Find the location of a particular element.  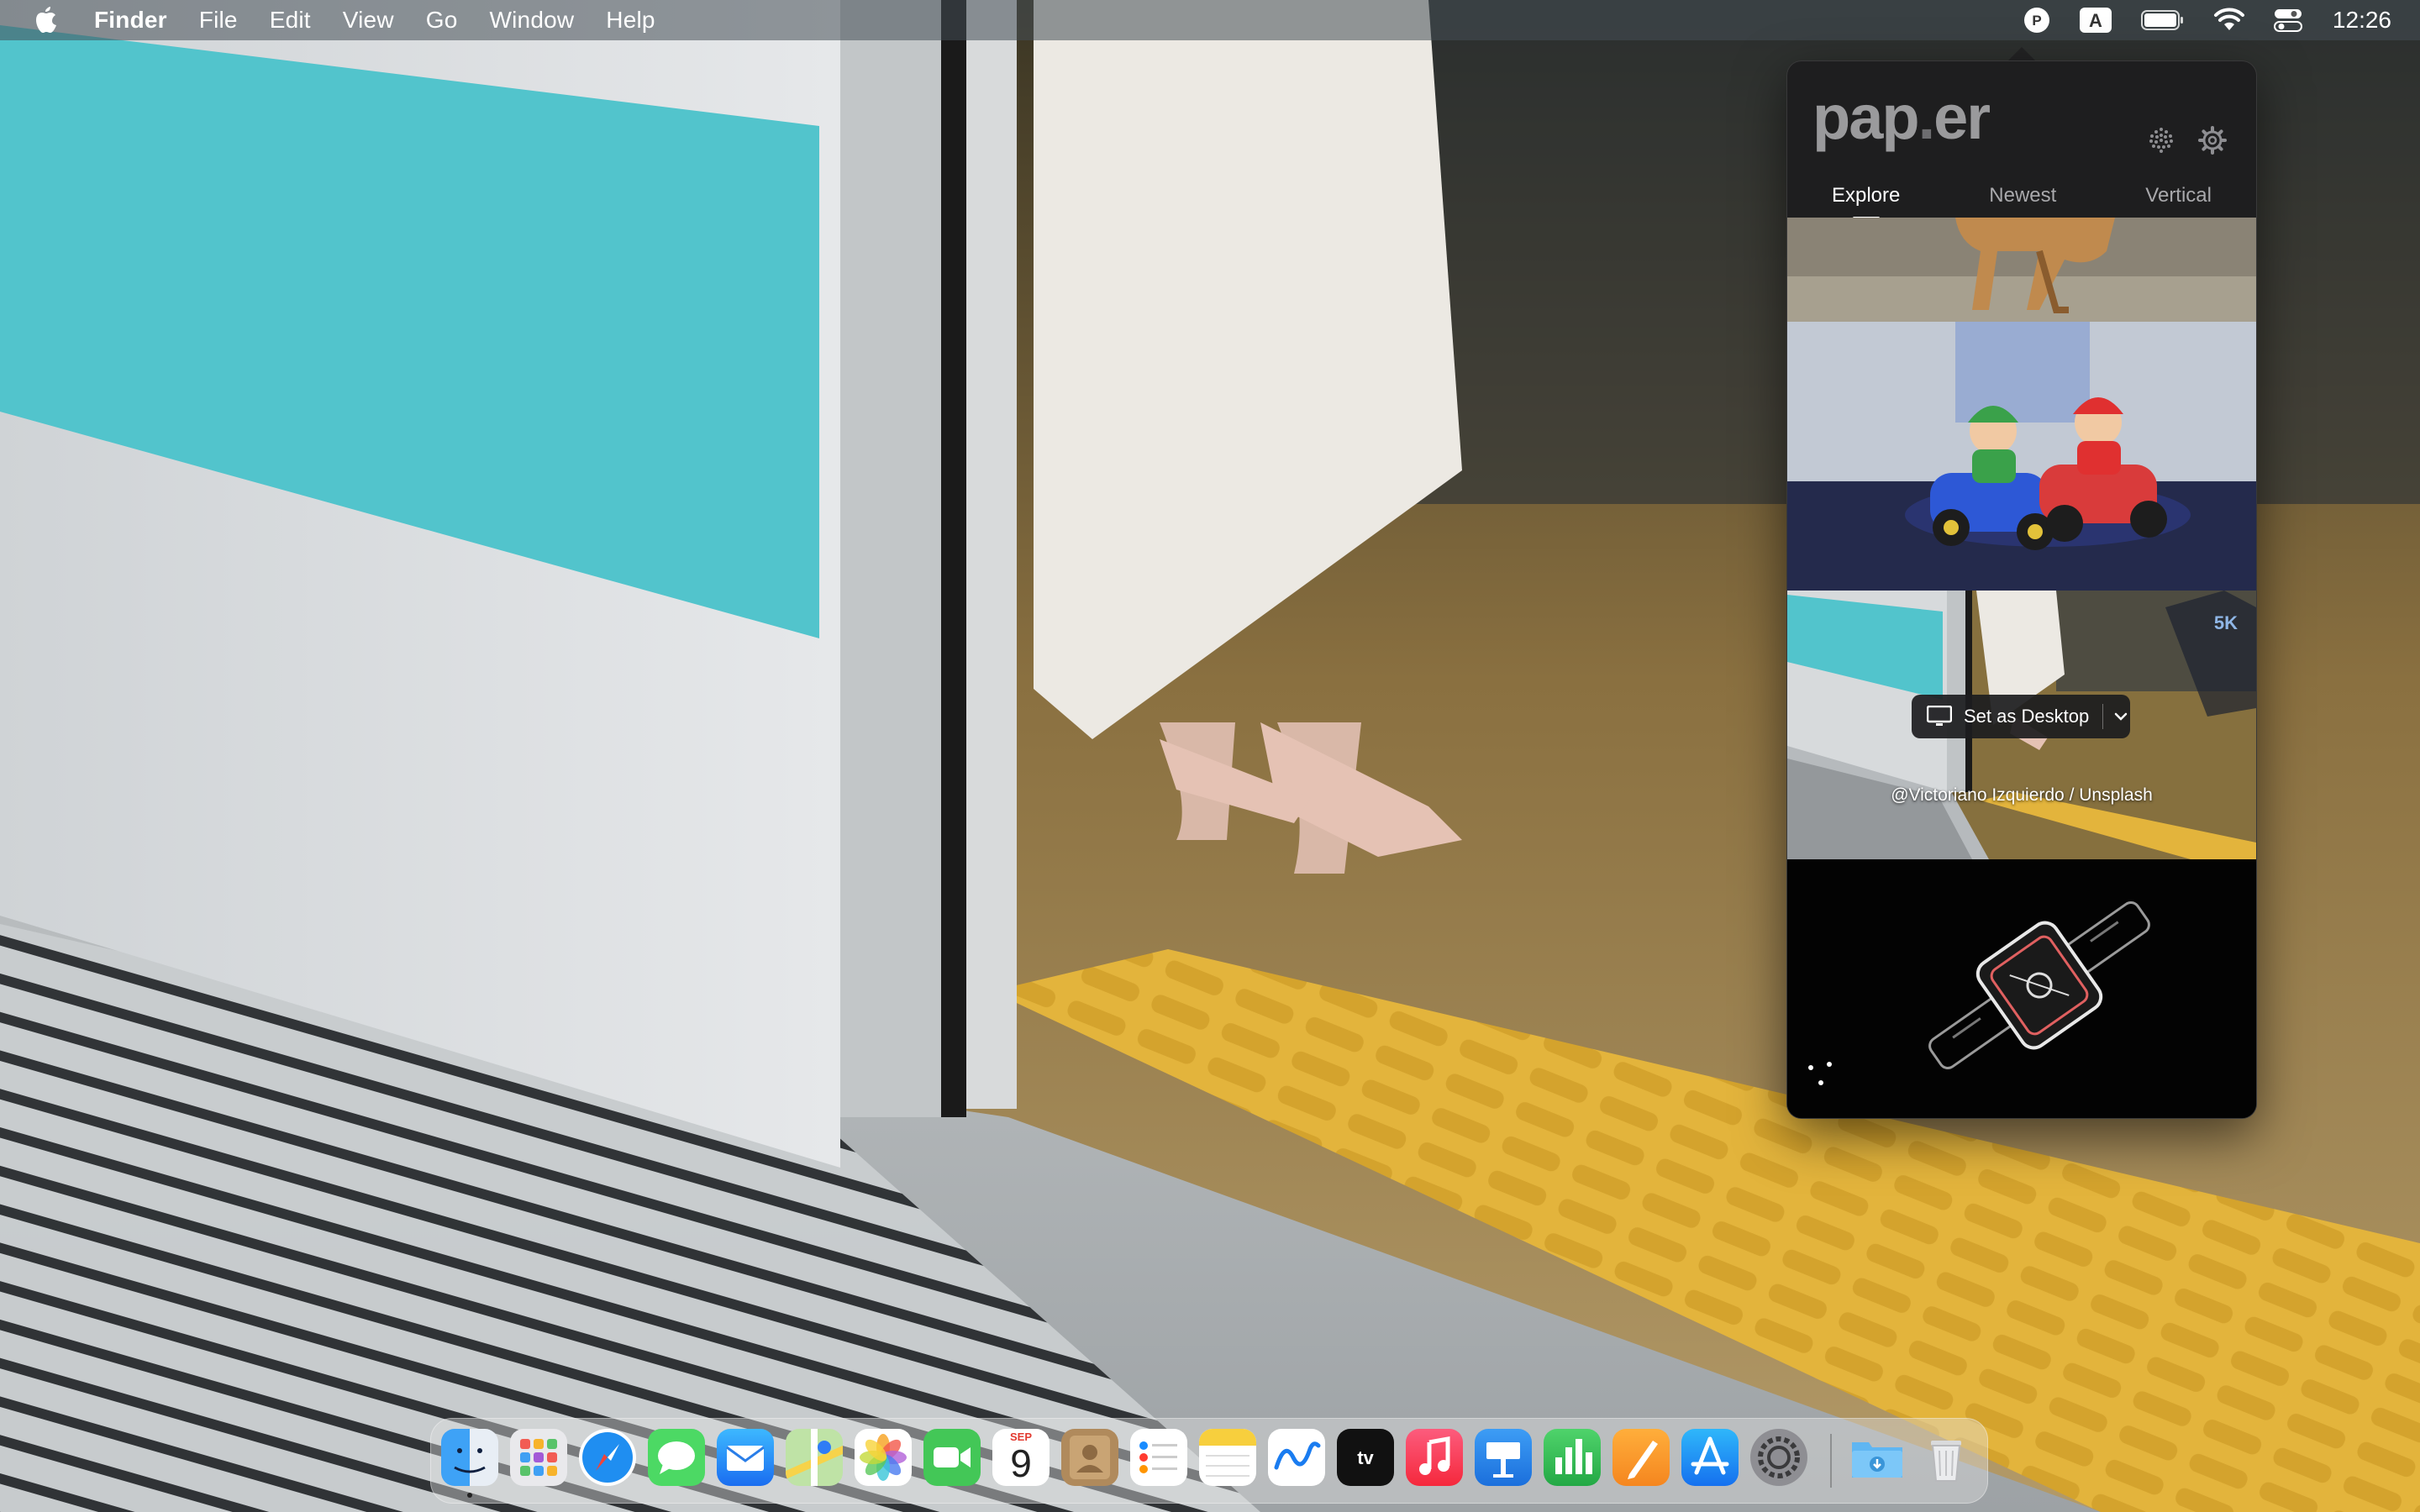

control-center-icon is located at coordinates (2287, 20).